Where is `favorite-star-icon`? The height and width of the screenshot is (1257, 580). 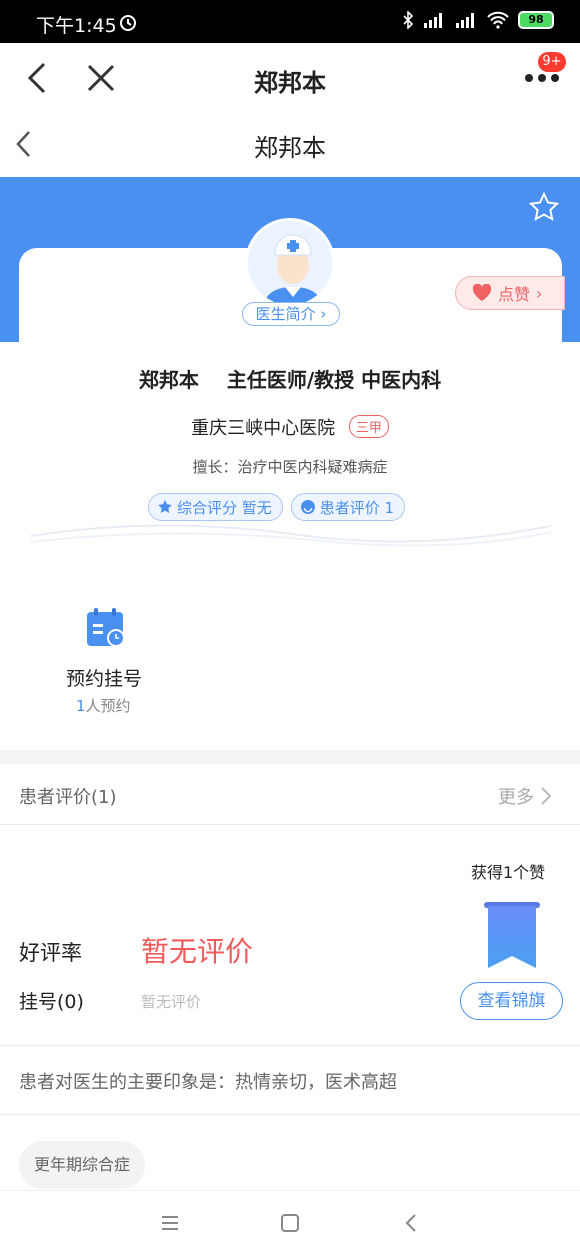 favorite-star-icon is located at coordinates (544, 207).